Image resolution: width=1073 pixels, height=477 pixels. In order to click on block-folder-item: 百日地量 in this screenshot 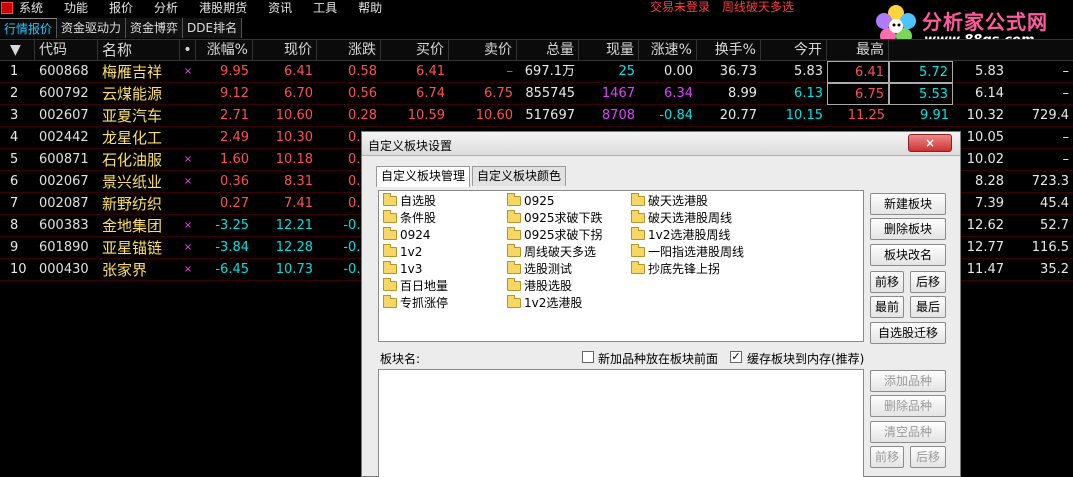, I will do `click(415, 286)`.